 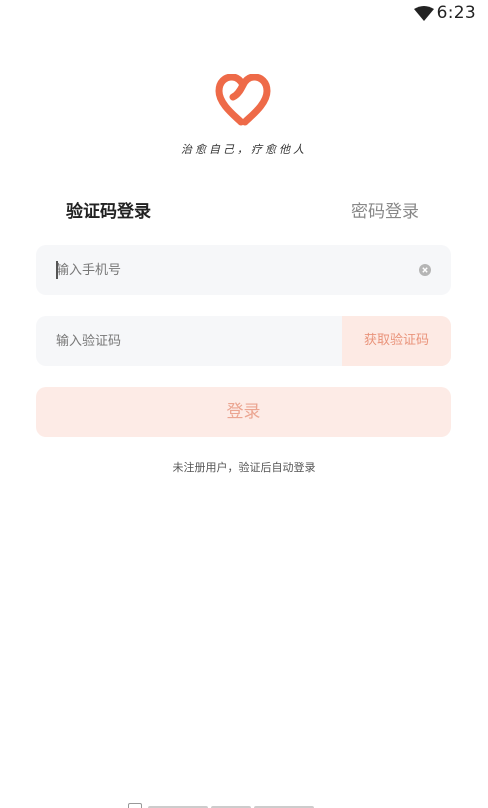 What do you see at coordinates (243, 100) in the screenshot?
I see `heart-logo-icon` at bounding box center [243, 100].